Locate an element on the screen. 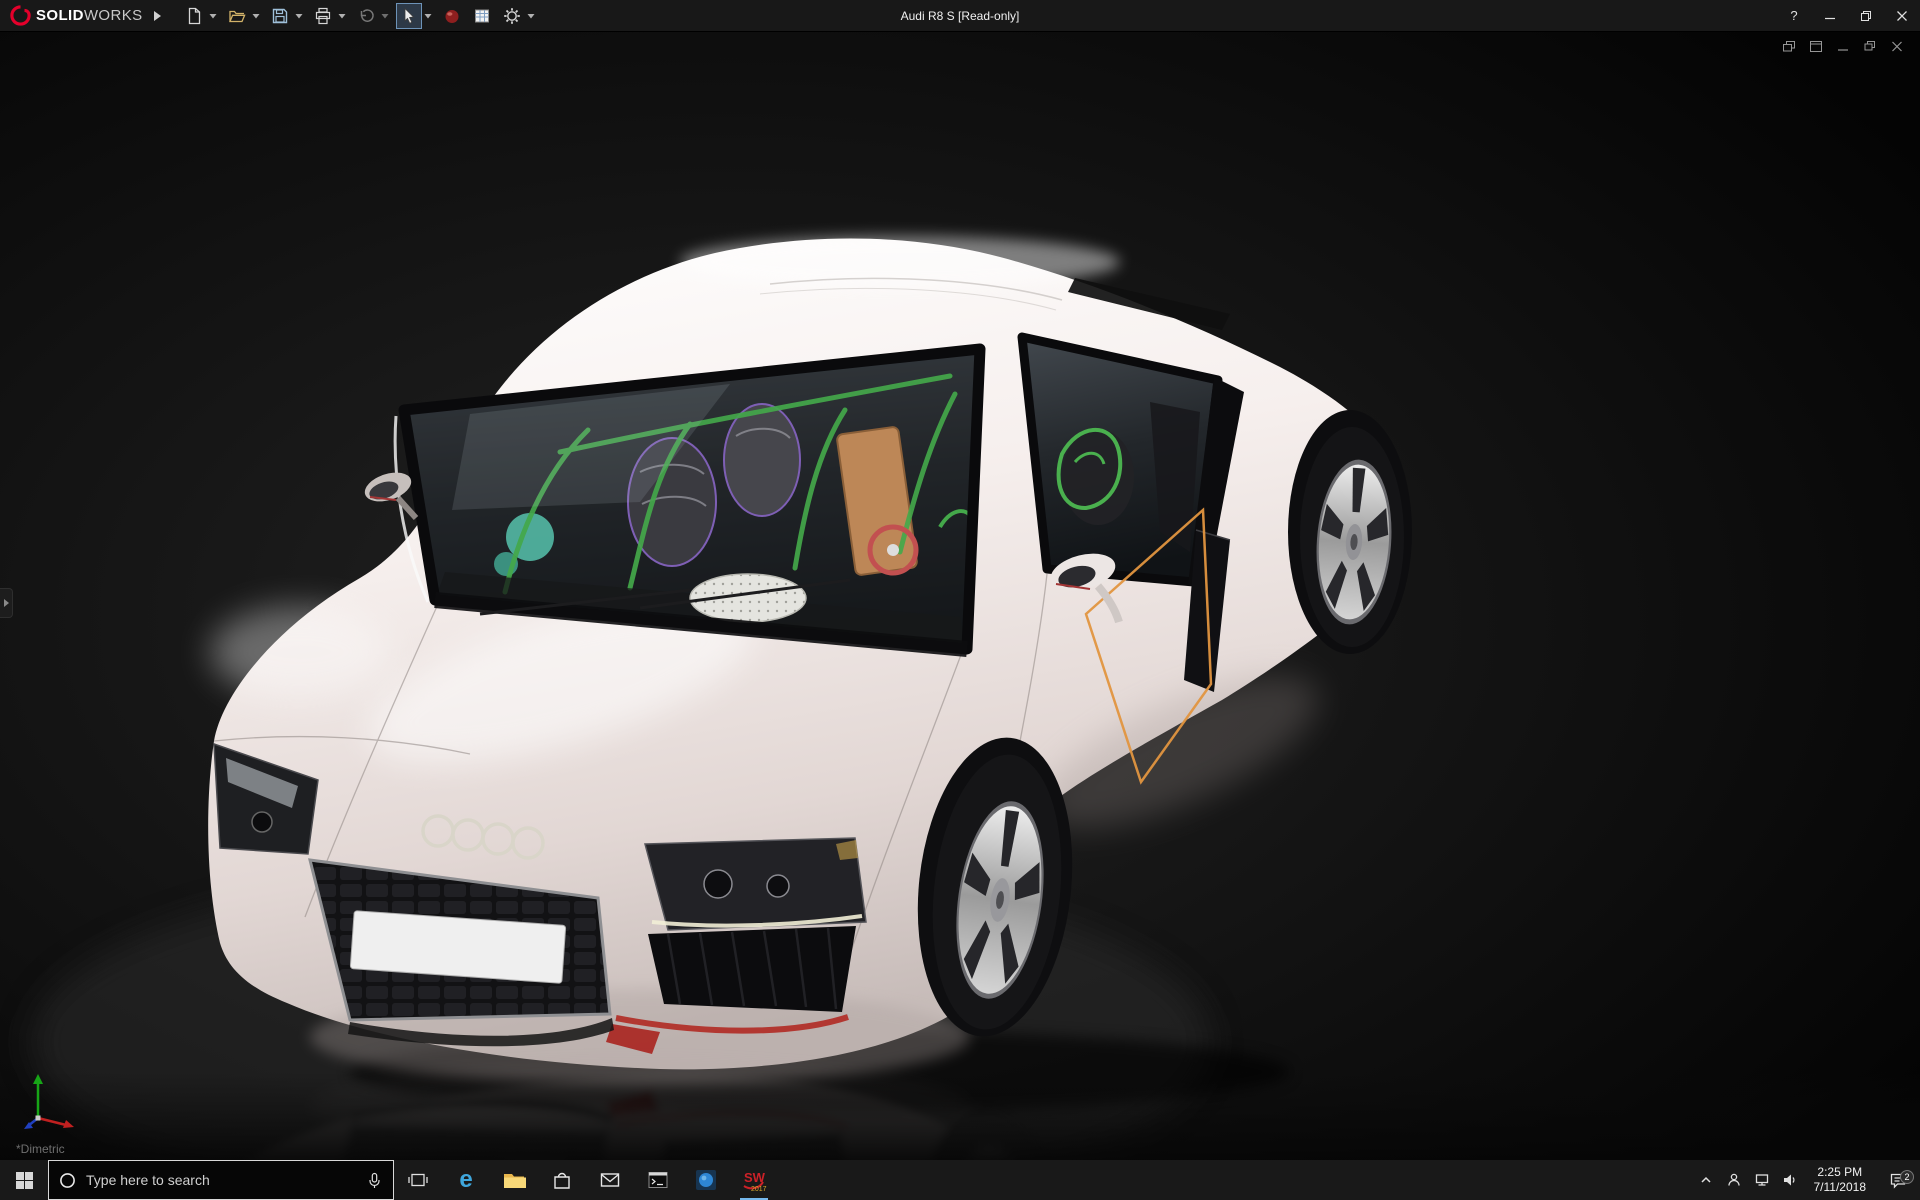 This screenshot has height=1200, width=1920. taskbar-edge-button: e is located at coordinates (466, 1180).